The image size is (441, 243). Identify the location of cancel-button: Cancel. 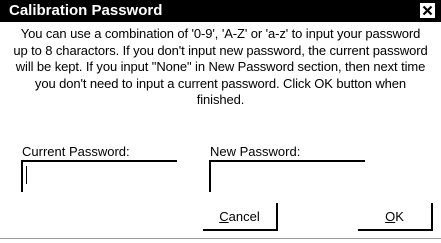
(240, 217).